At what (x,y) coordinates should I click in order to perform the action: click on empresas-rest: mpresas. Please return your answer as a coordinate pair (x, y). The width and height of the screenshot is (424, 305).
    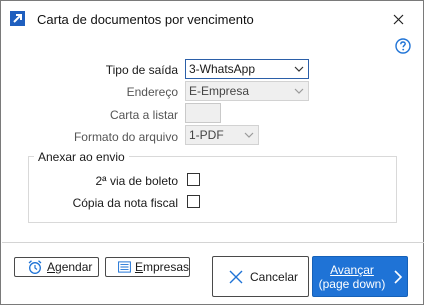
    Looking at the image, I should click on (165, 267).